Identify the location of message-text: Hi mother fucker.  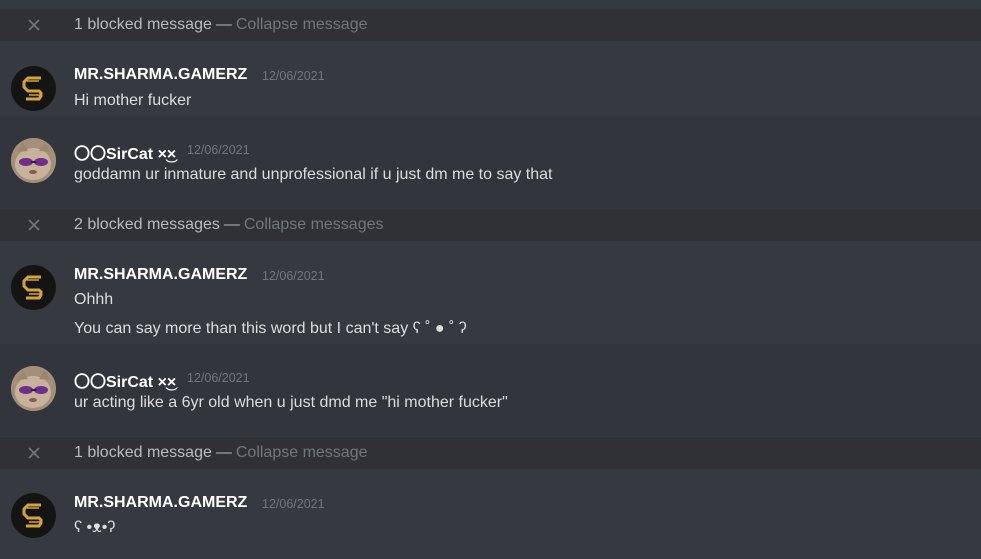
(133, 100).